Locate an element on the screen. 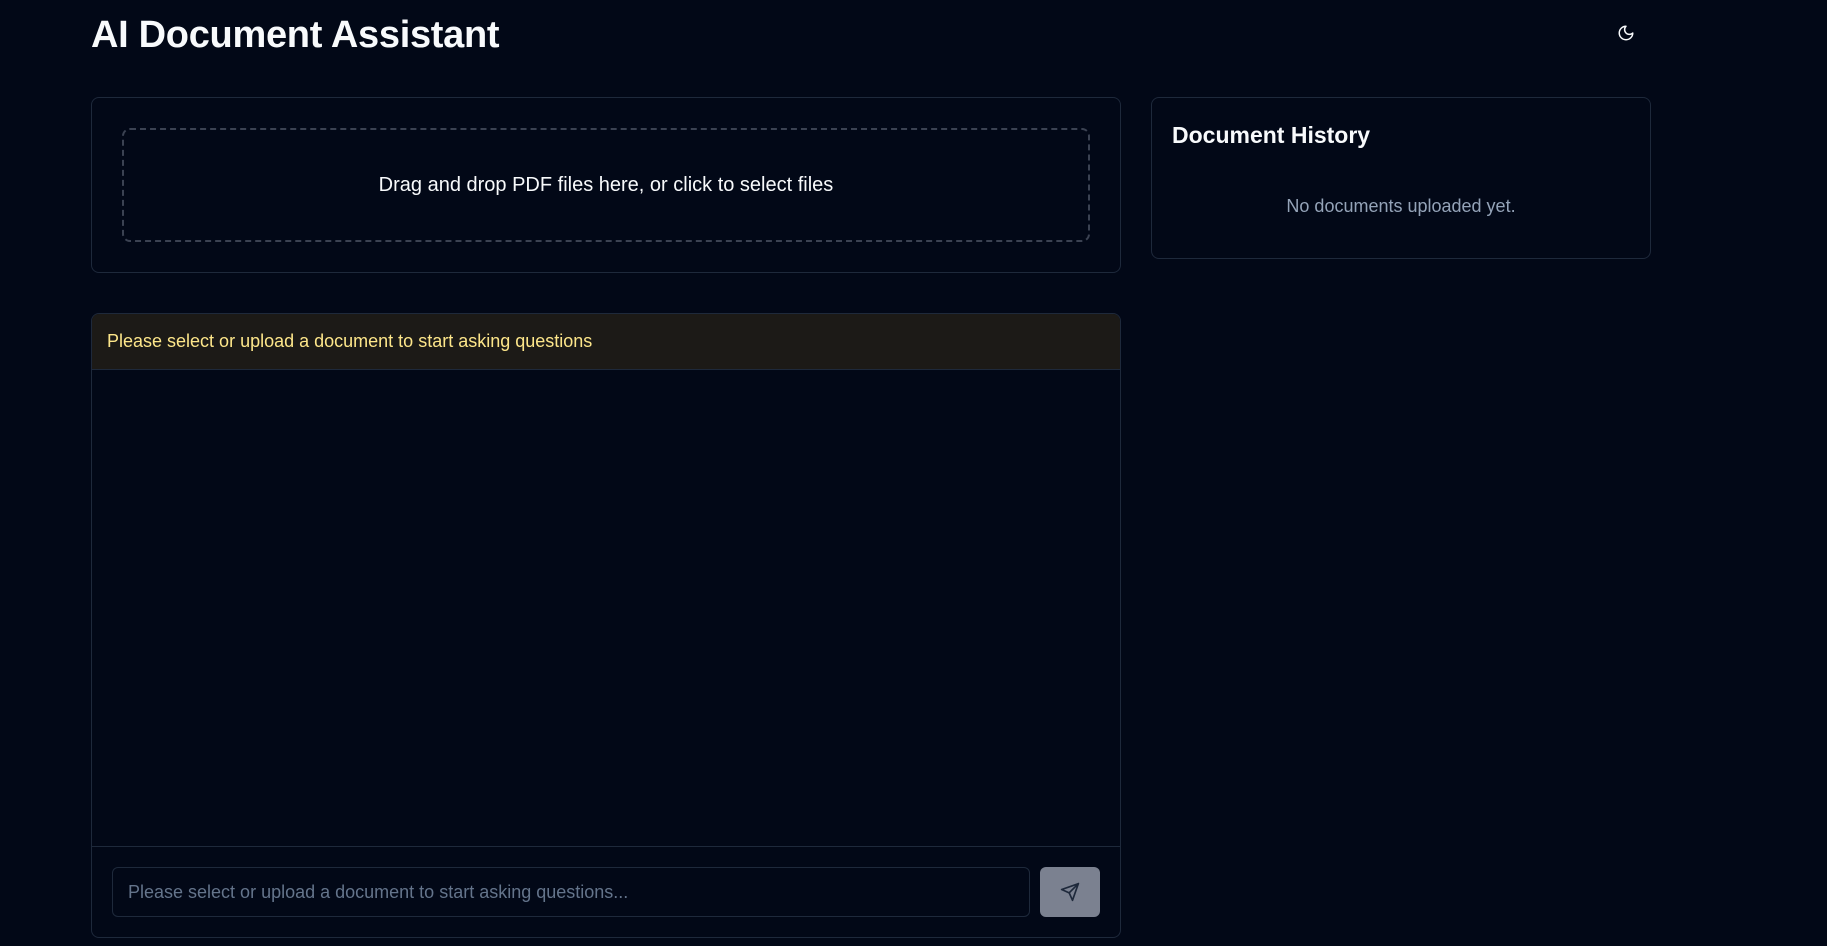 Image resolution: width=1827 pixels, height=946 pixels. question-input is located at coordinates (571, 892).